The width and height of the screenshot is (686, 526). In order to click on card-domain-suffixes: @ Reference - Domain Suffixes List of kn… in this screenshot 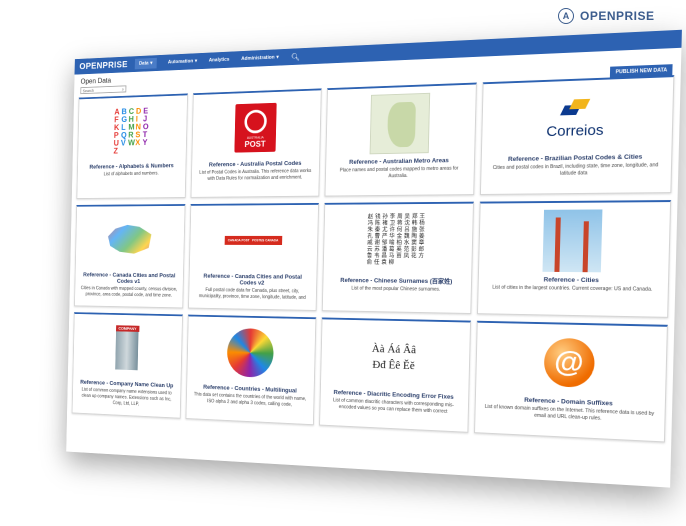, I will do `click(570, 381)`.